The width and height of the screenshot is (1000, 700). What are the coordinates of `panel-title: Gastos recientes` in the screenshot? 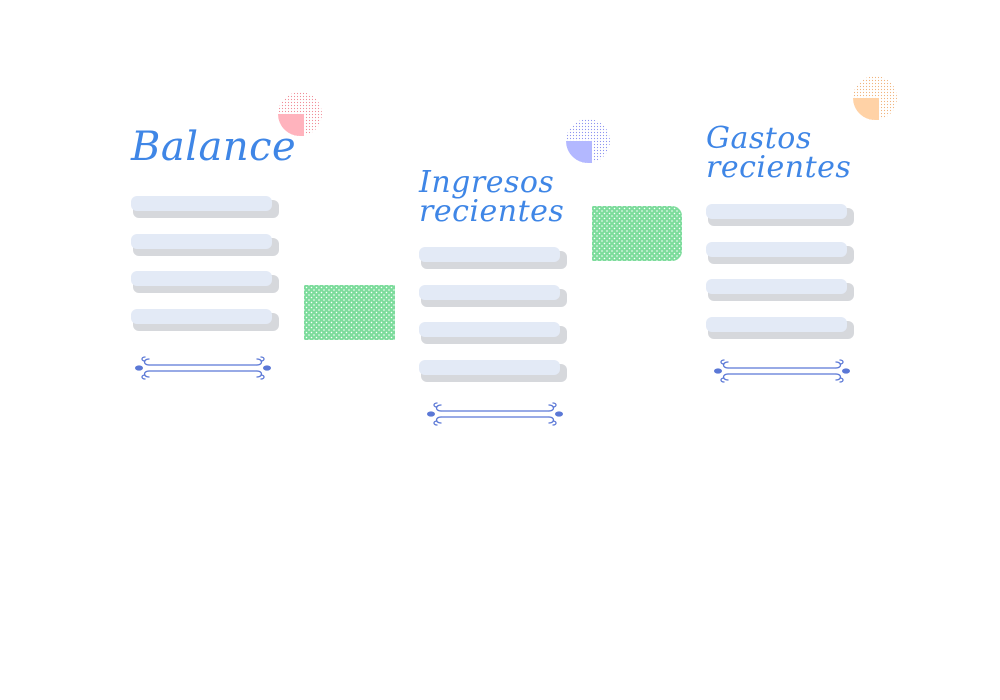 It's located at (779, 153).